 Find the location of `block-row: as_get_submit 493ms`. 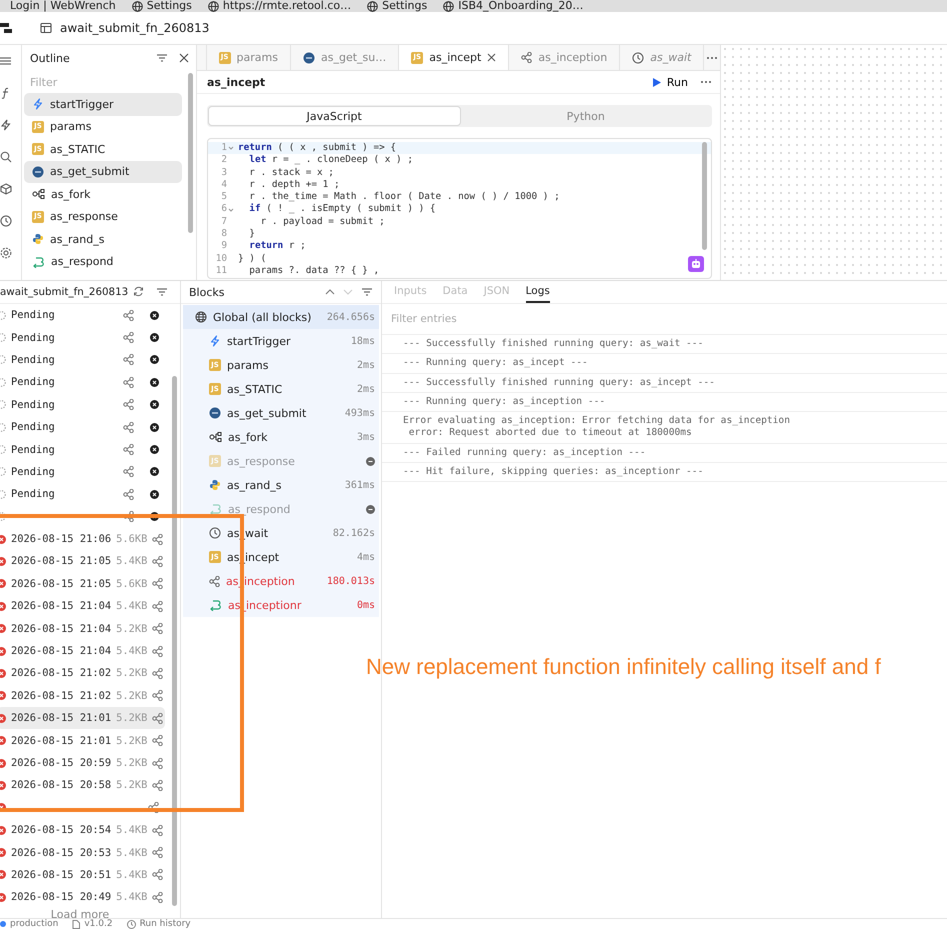

block-row: as_get_submit 493ms is located at coordinates (281, 413).